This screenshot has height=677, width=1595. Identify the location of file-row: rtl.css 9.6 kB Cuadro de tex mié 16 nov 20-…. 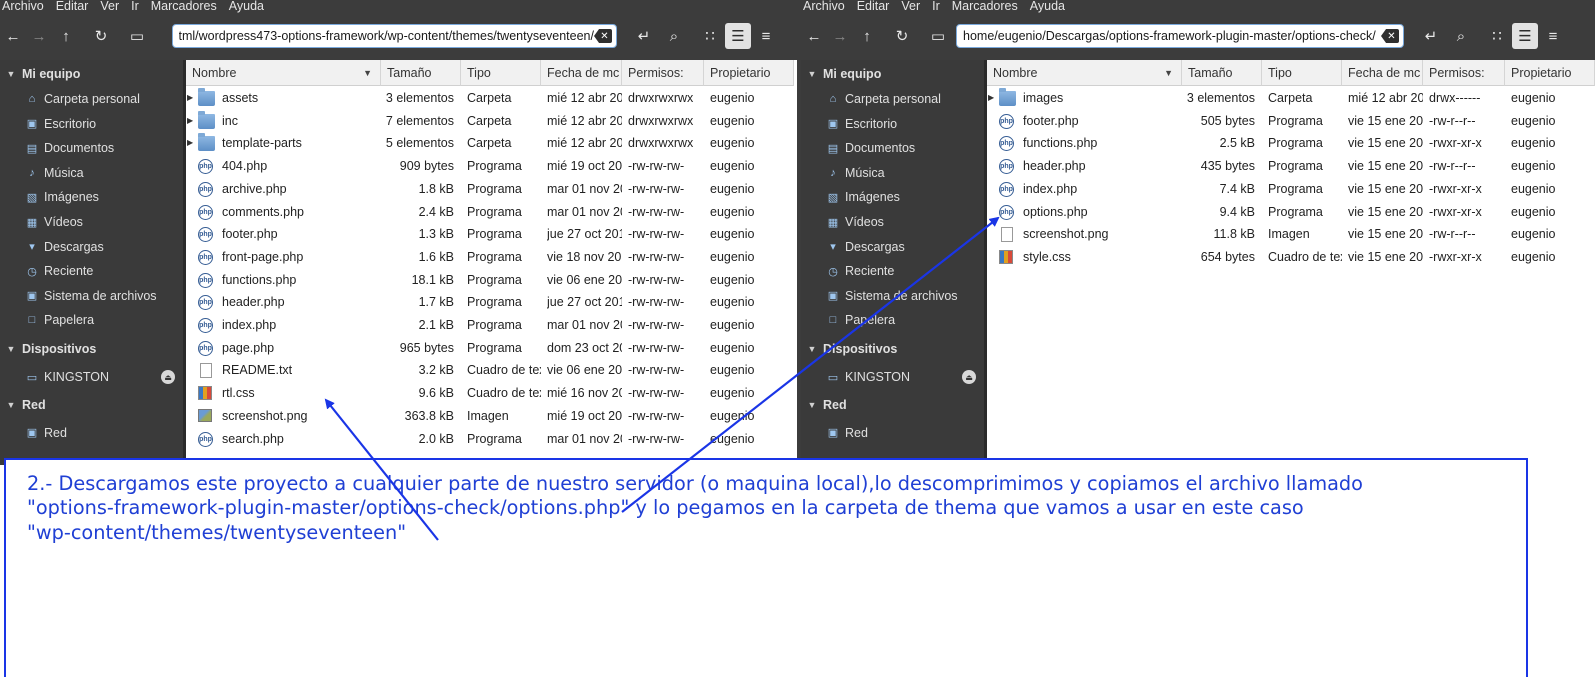
(491, 393).